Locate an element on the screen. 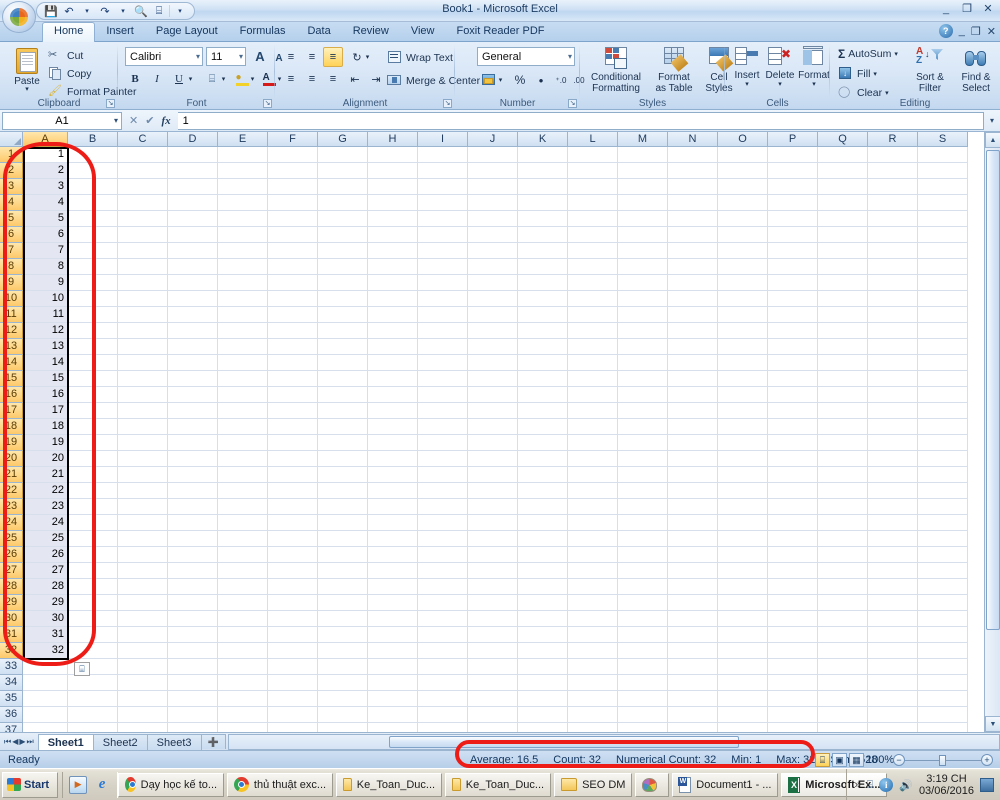 This screenshot has height=800, width=1000. sheet-tab-sheet3: Sheet3 is located at coordinates (174, 741).